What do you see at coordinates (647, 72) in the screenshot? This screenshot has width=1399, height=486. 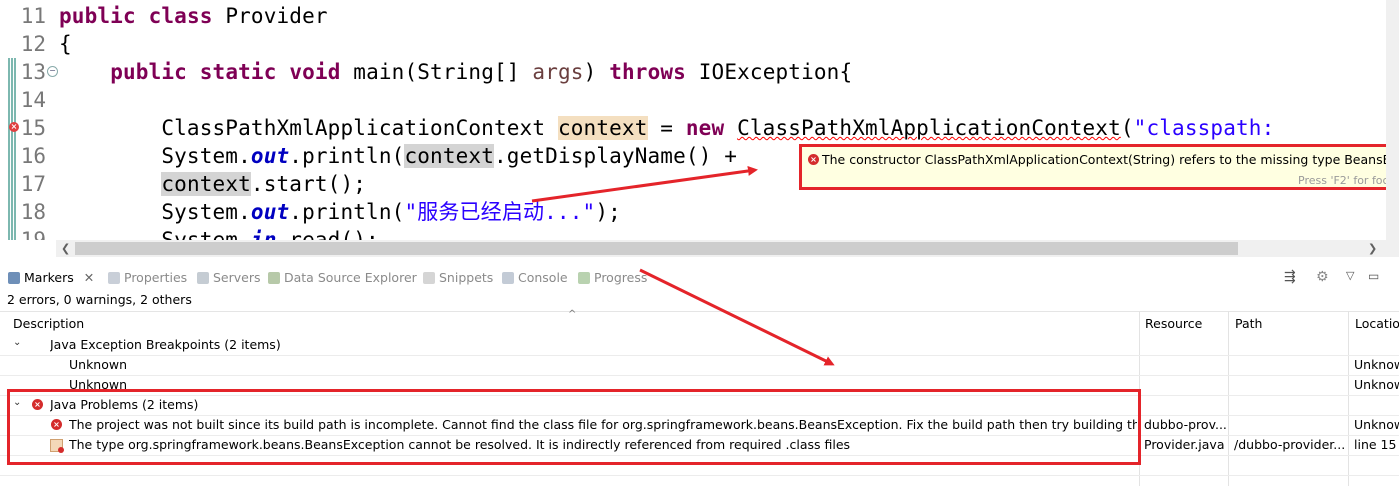 I see `code-token: throws` at bounding box center [647, 72].